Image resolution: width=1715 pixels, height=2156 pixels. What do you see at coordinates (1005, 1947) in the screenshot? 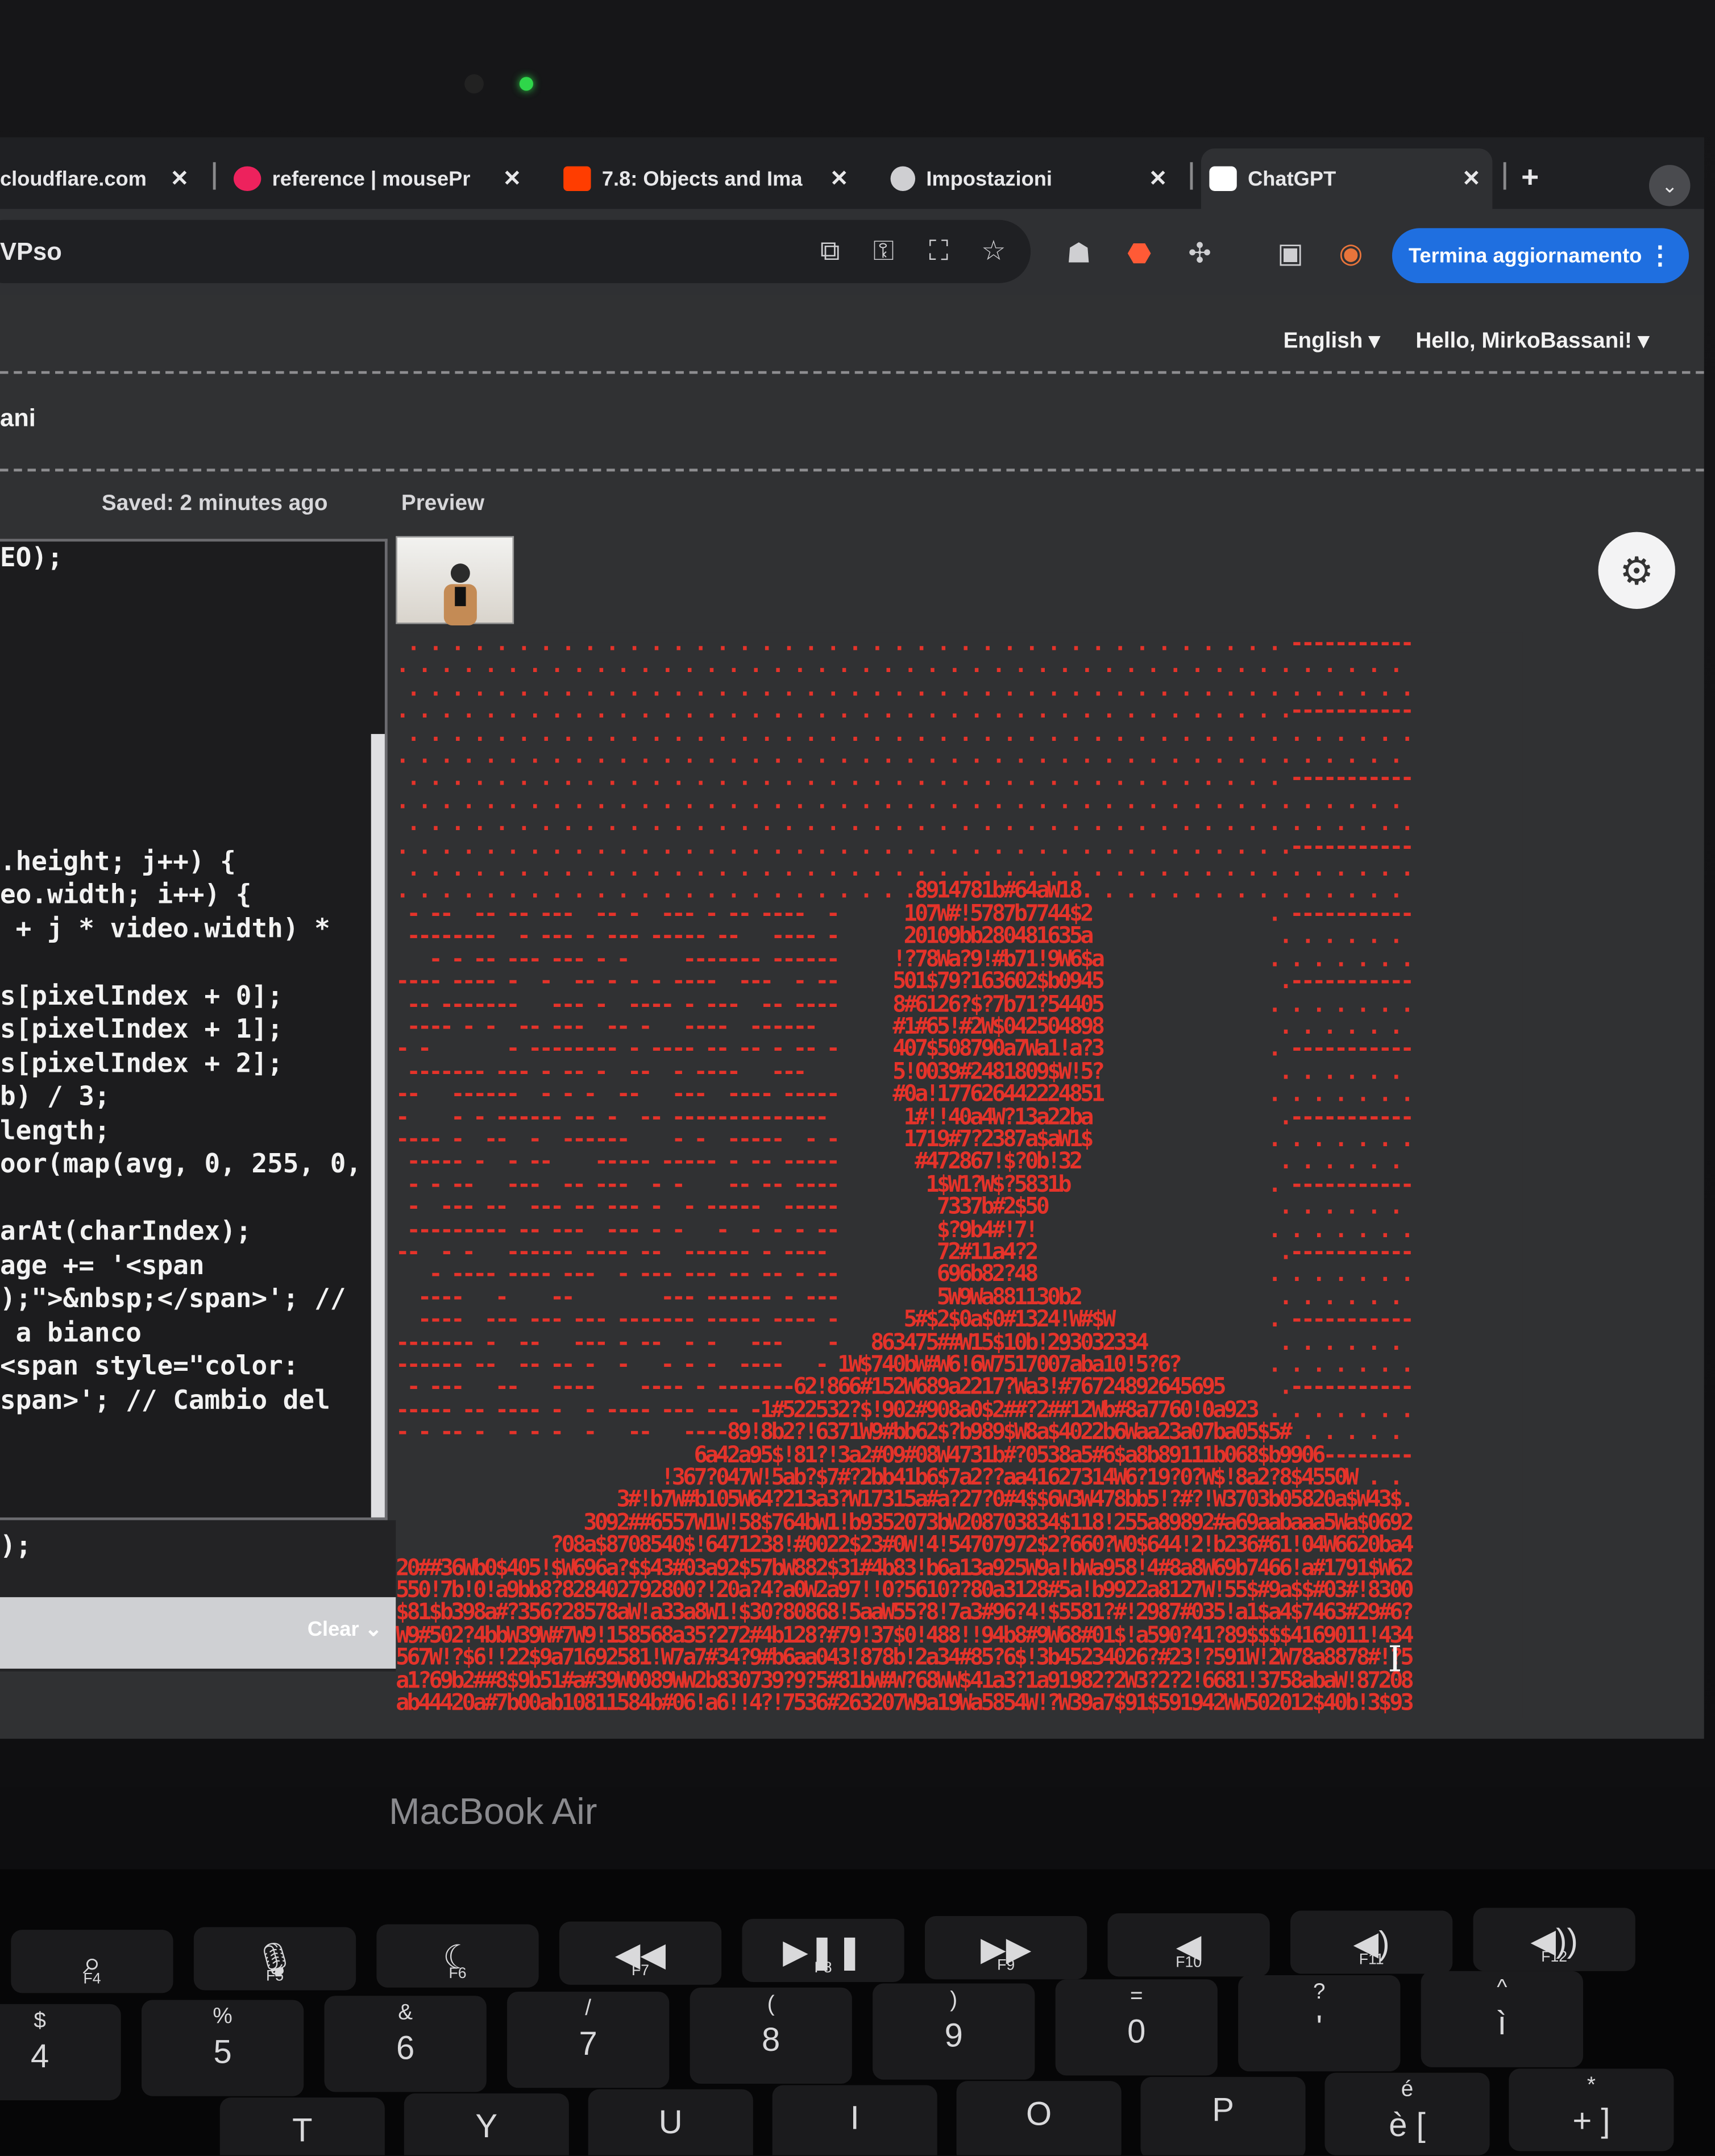
I see `keyboard-key: ▶▶ F9` at bounding box center [1005, 1947].